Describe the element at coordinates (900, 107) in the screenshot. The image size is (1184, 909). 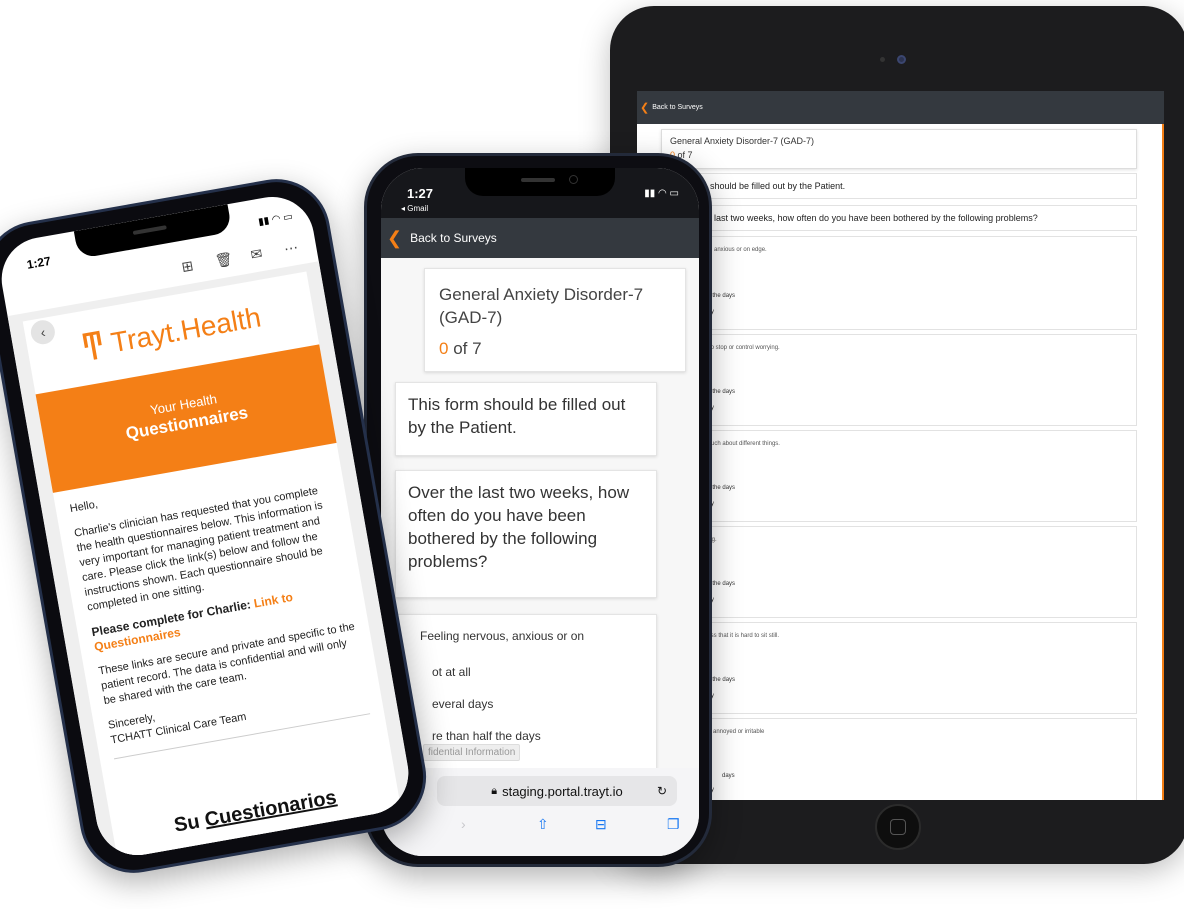
I see `tablet-nav-bar: ❮ Back to Surveys` at that location.